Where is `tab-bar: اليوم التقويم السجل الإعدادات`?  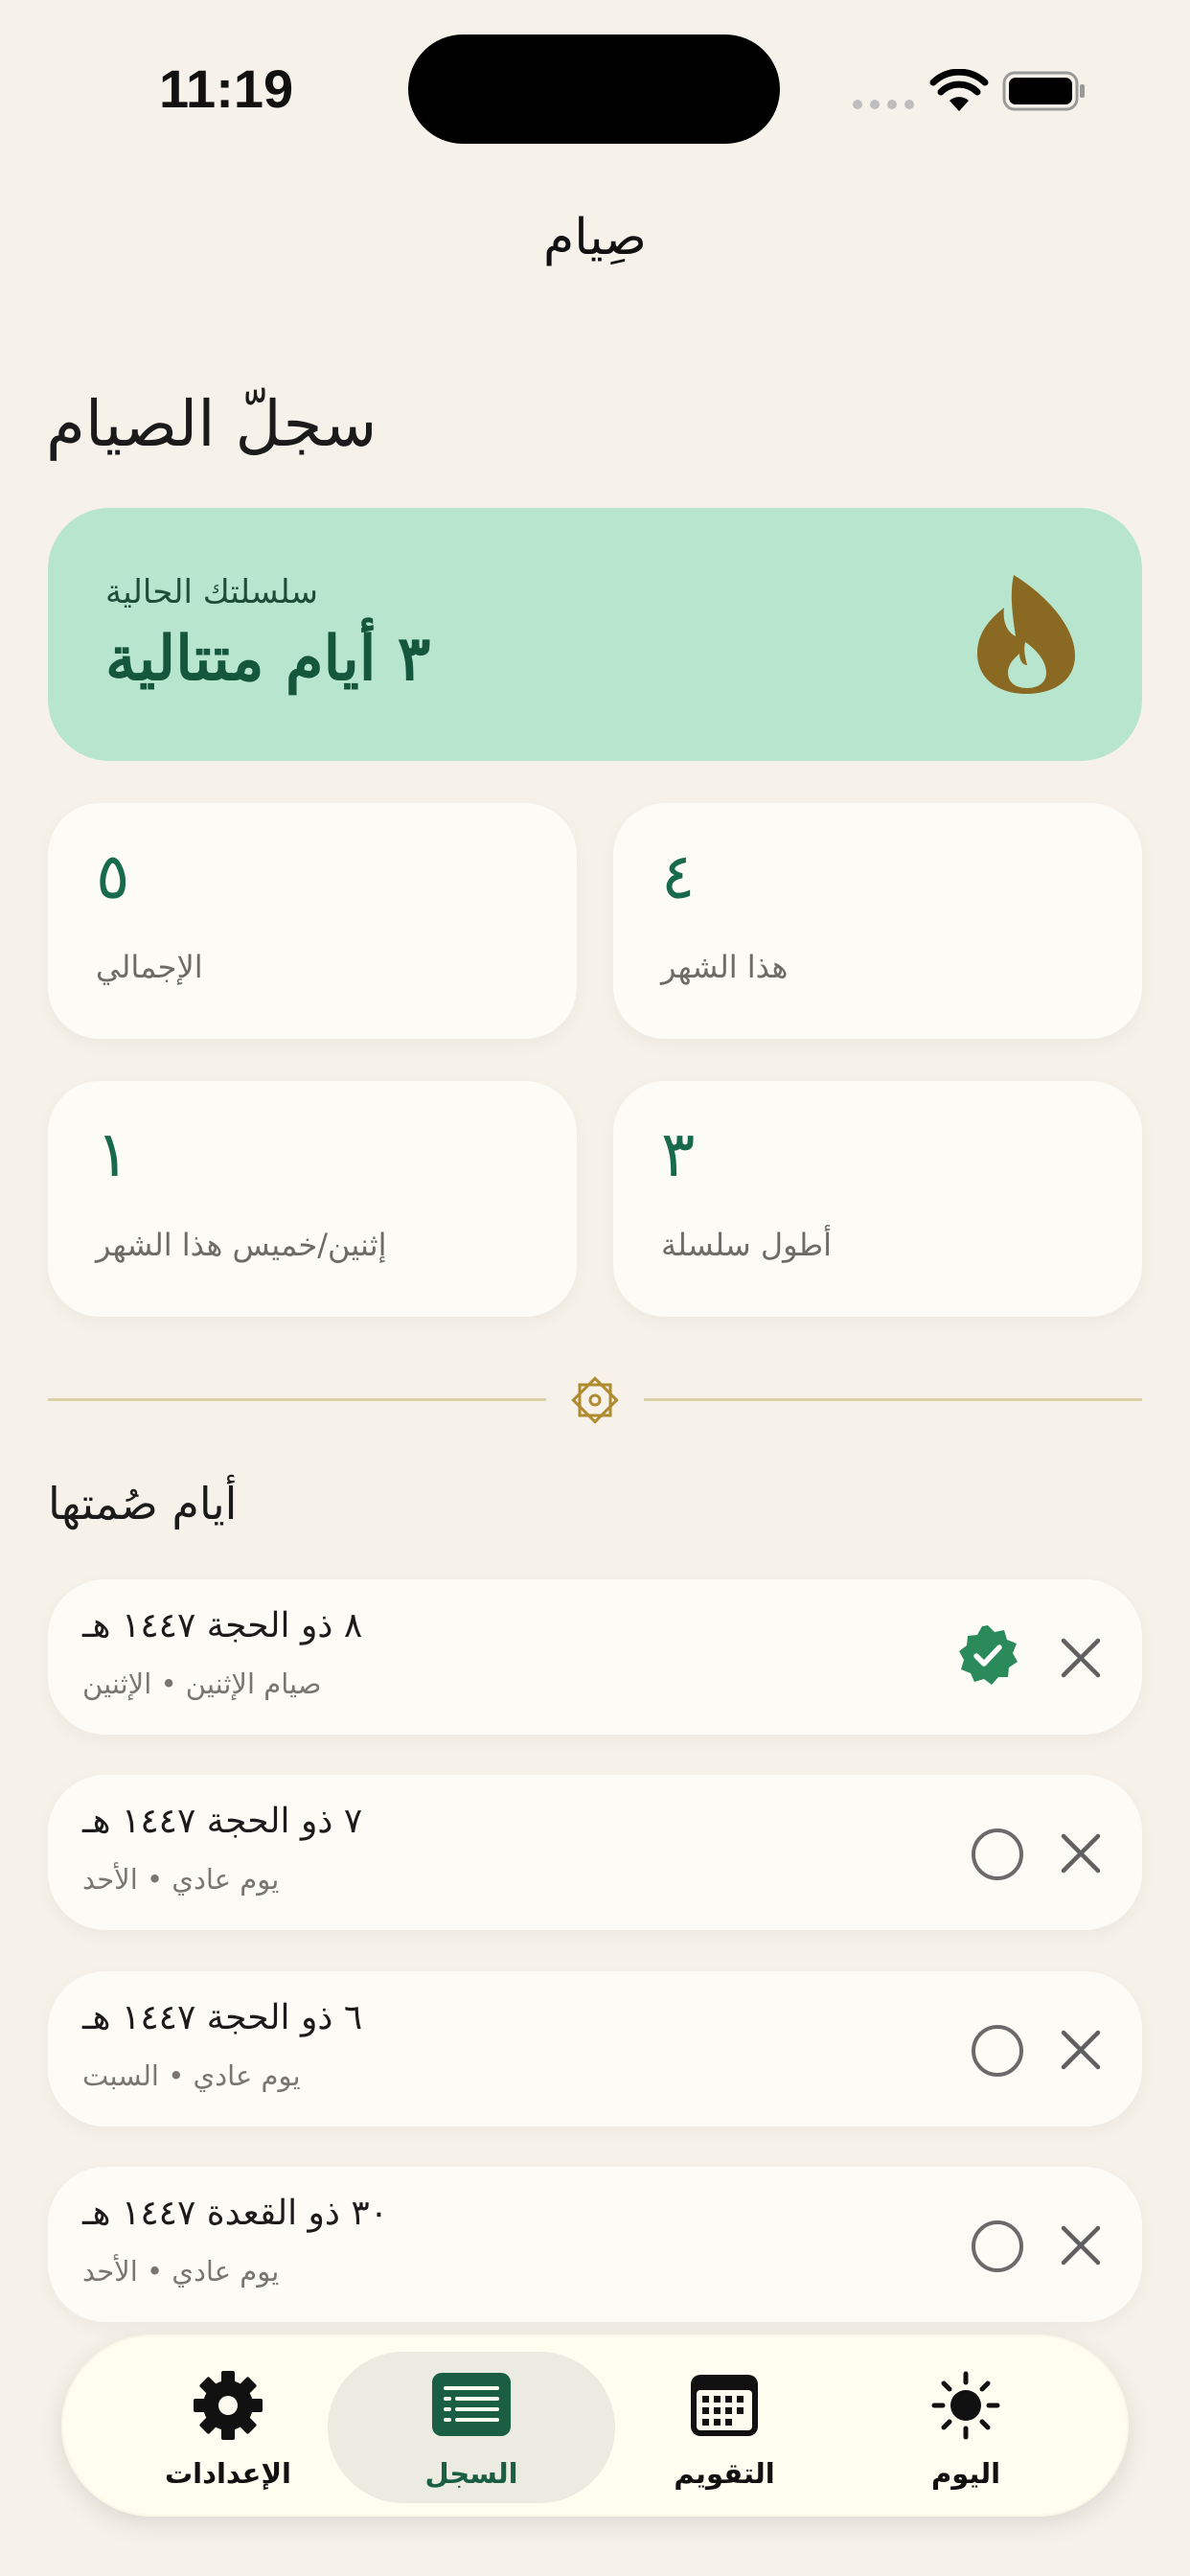 tab-bar: اليوم التقويم السجل الإعدادات is located at coordinates (595, 2425).